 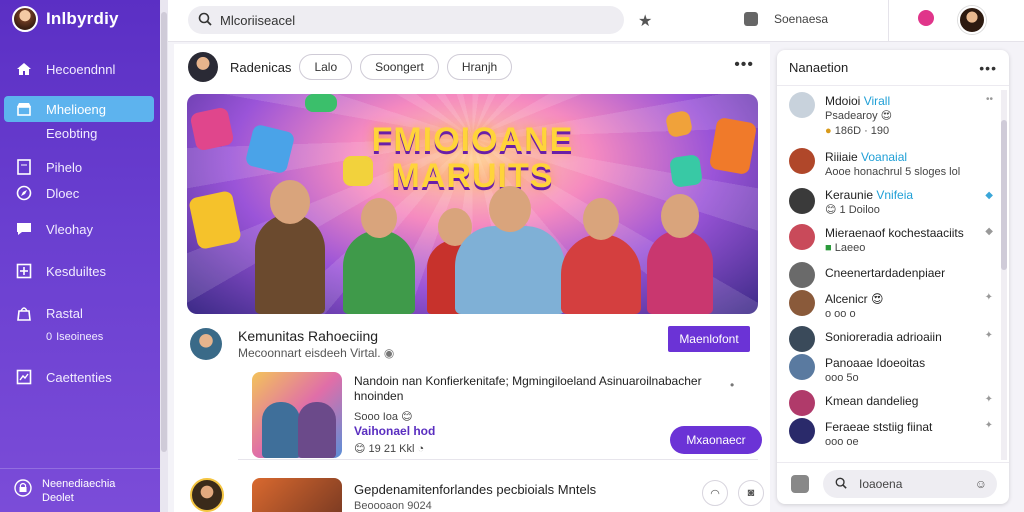 I want to click on emoji-icon: 😍, so click(x=886, y=116).